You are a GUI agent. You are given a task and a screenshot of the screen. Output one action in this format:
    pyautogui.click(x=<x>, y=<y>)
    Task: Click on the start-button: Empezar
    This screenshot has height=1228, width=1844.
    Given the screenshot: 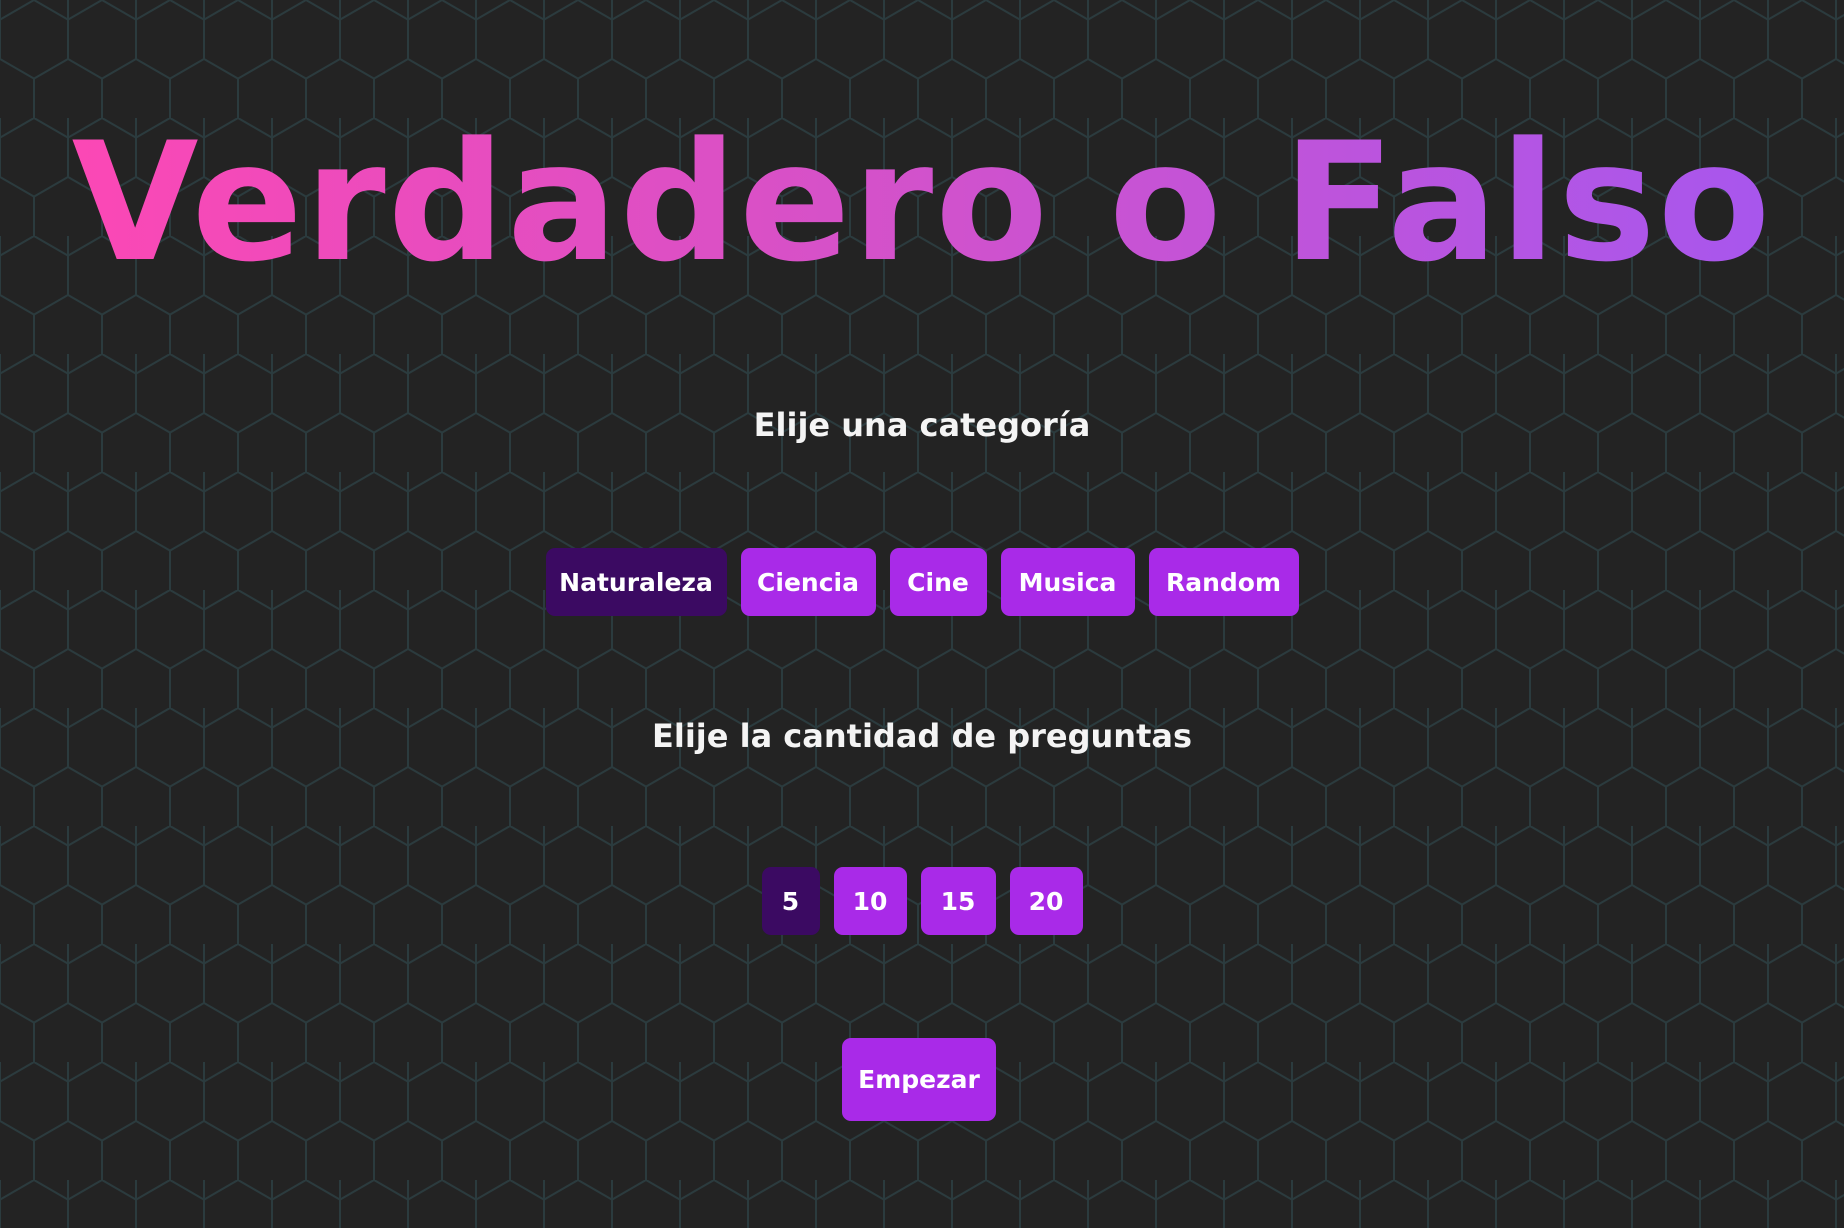 What is the action you would take?
    pyautogui.click(x=919, y=1079)
    